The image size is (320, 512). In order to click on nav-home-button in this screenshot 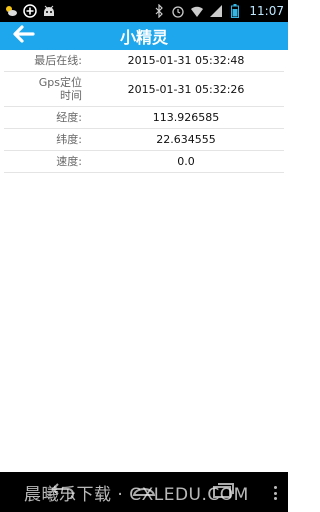, I will do `click(144, 492)`.